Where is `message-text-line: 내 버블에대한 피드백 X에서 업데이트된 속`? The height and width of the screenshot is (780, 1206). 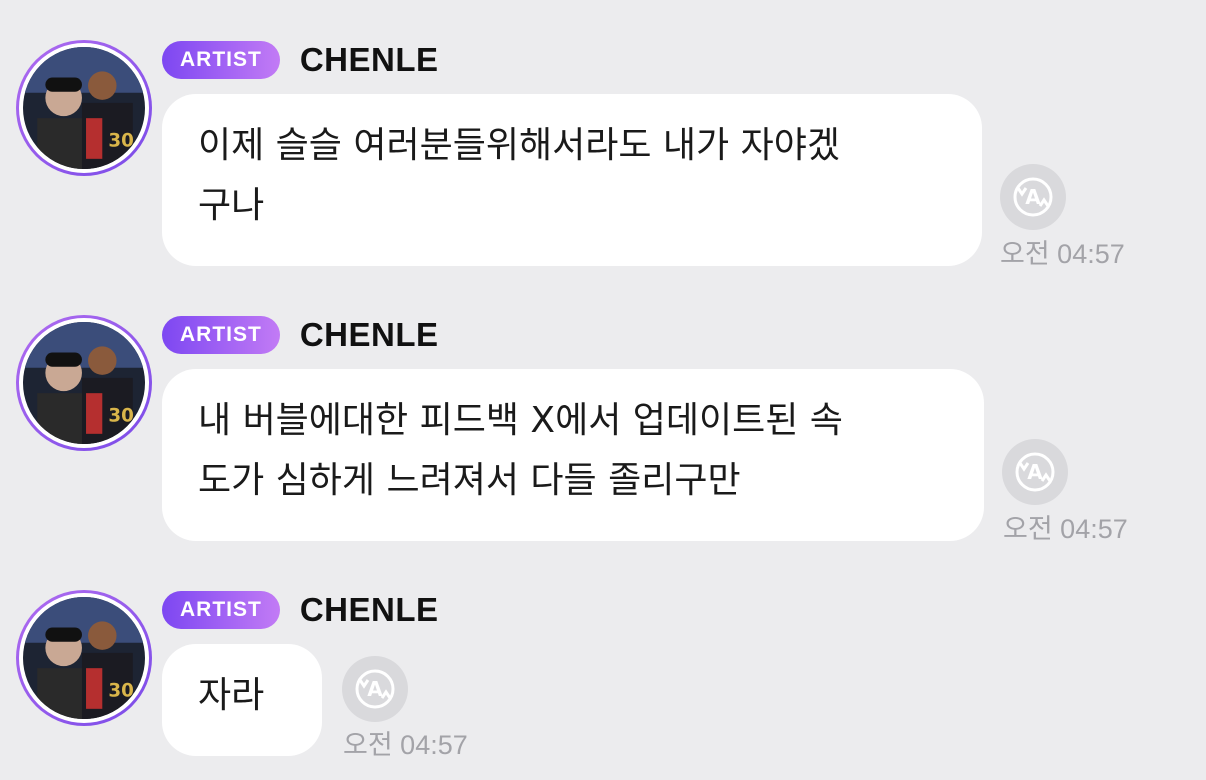
message-text-line: 내 버블에대한 피드백 X에서 업데이트된 속 is located at coordinates (520, 420).